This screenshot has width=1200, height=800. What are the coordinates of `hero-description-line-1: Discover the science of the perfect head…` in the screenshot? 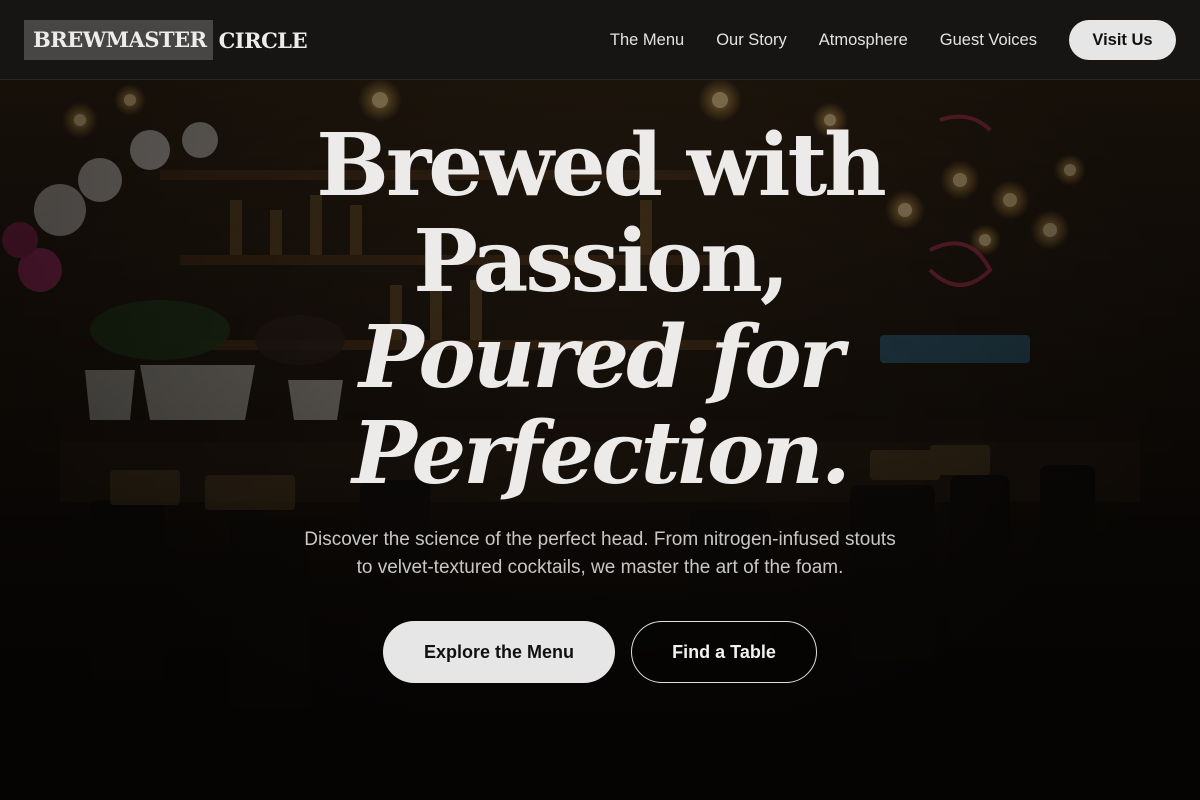 It's located at (600, 539).